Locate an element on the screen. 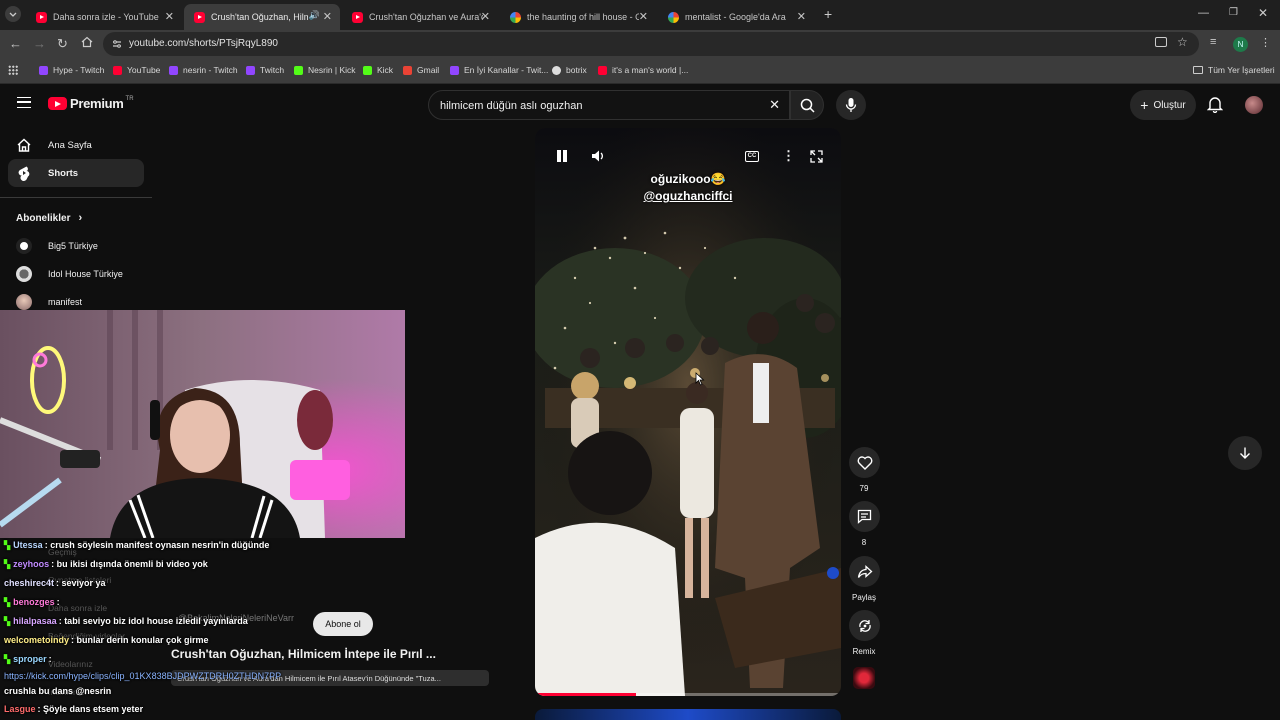 The image size is (1280, 720). captions-button: CC is located at coordinates (752, 156).